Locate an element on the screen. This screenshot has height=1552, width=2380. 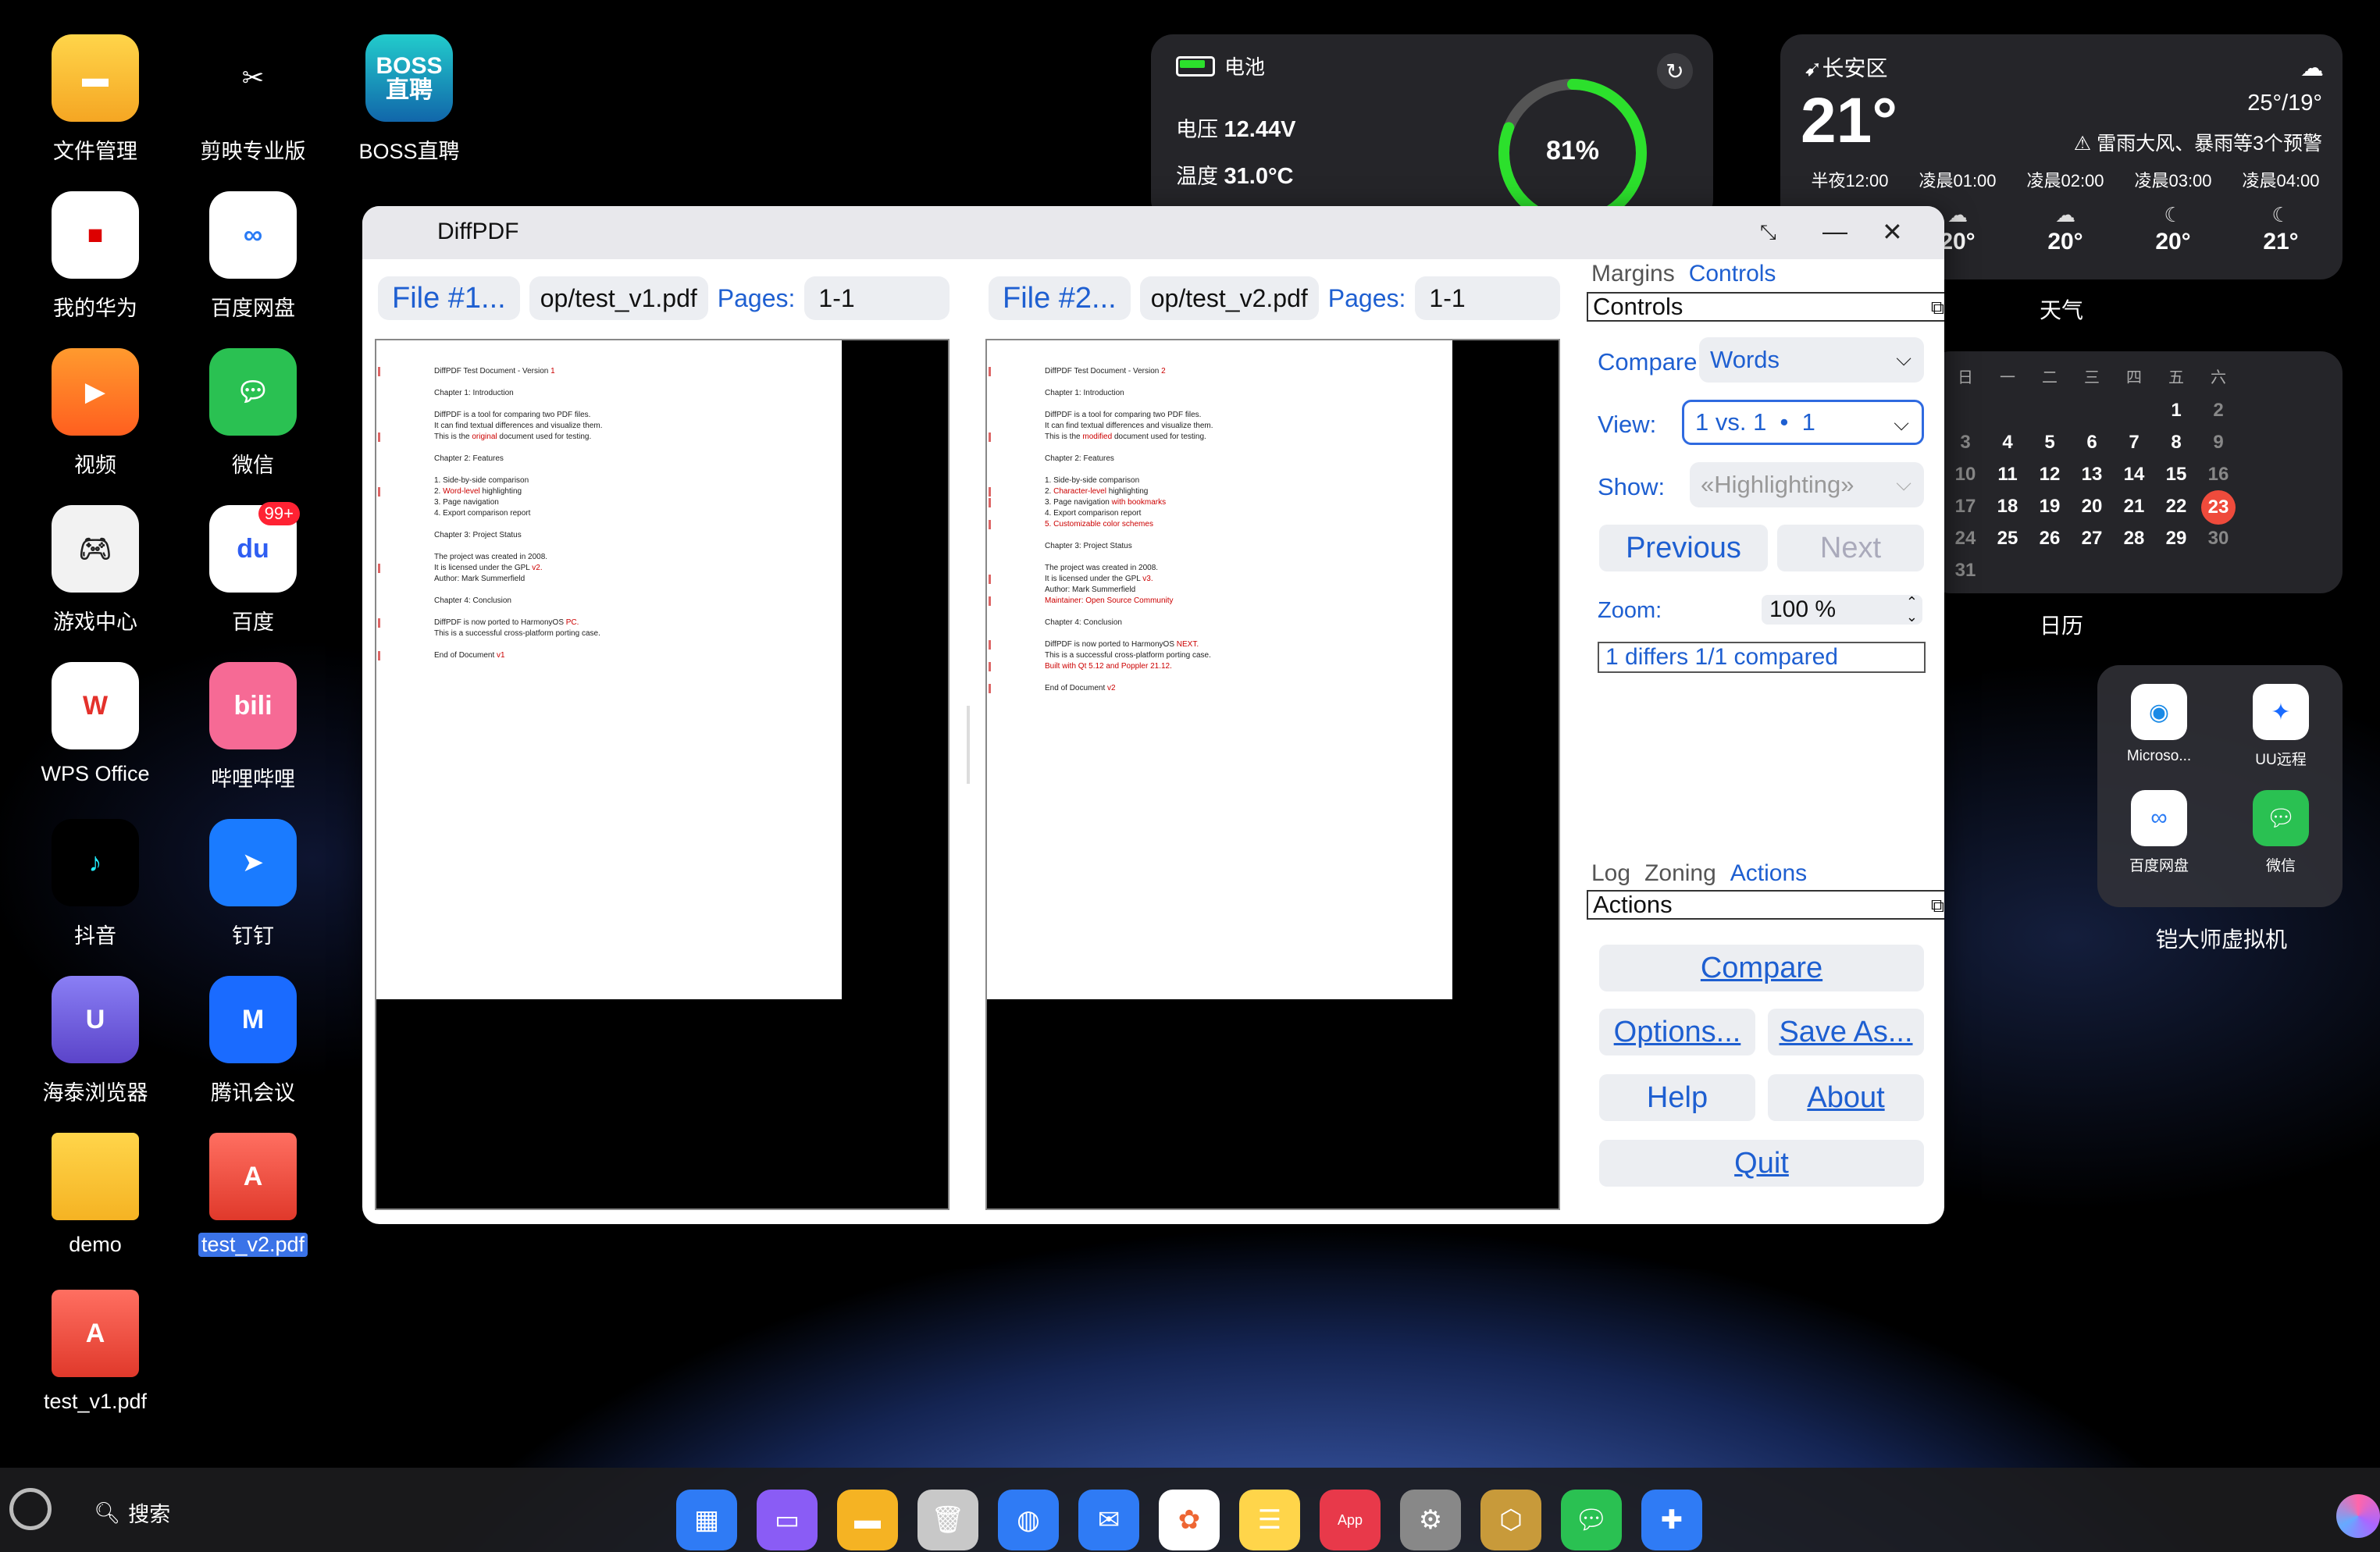
desktop-icon: ▬ 文件管理 is located at coordinates (95, 99).